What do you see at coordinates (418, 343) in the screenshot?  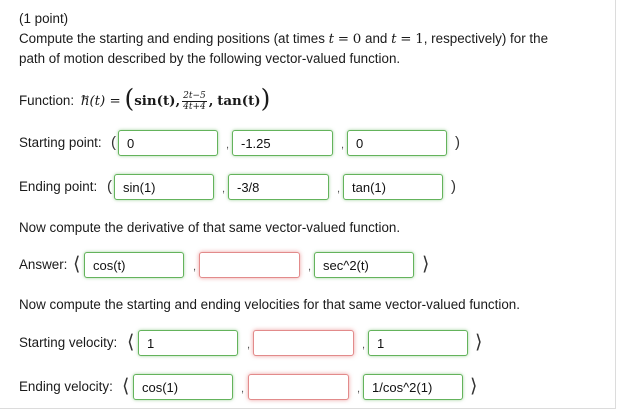 I see `starting-velocity-z-input` at bounding box center [418, 343].